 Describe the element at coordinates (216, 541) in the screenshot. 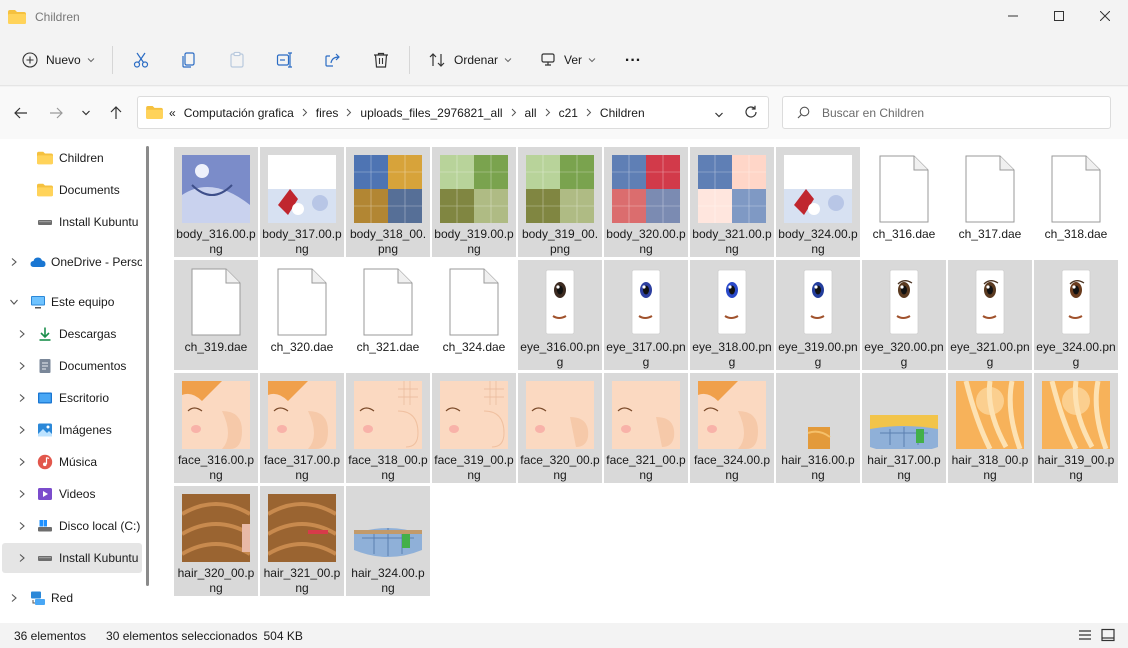

I see `file-item: hair_320_00.png` at that location.